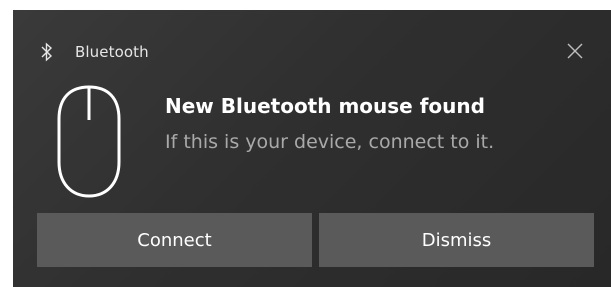 The height and width of the screenshot is (287, 611). Describe the element at coordinates (575, 51) in the screenshot. I see `close-icon` at that location.